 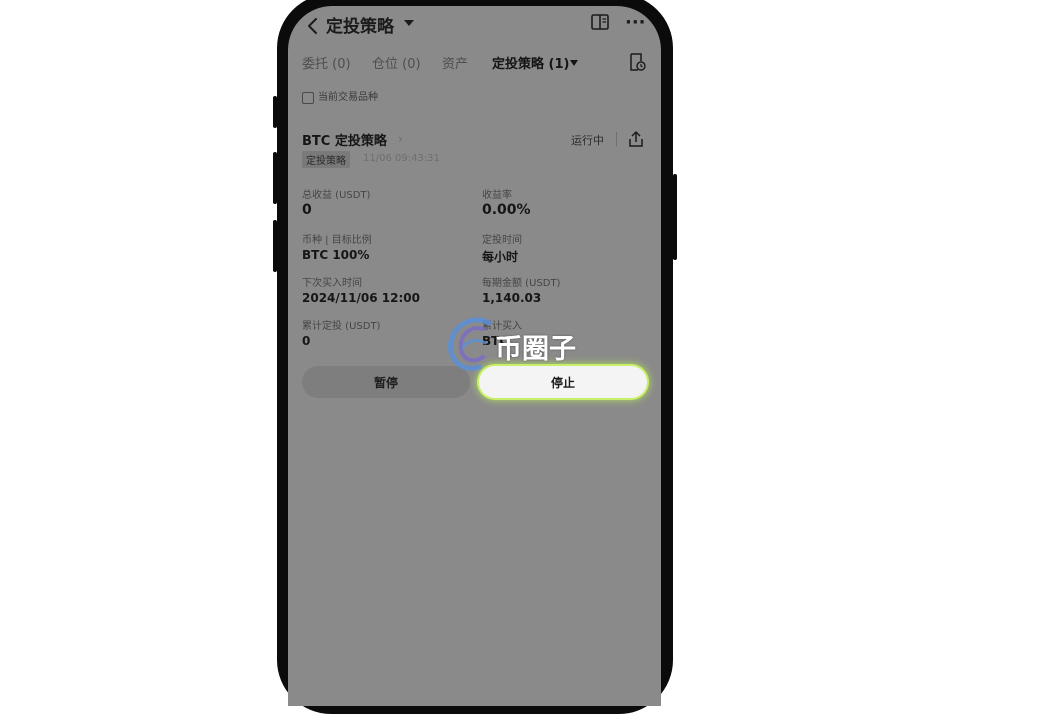 What do you see at coordinates (587, 140) in the screenshot?
I see `status-badge: 运行中` at bounding box center [587, 140].